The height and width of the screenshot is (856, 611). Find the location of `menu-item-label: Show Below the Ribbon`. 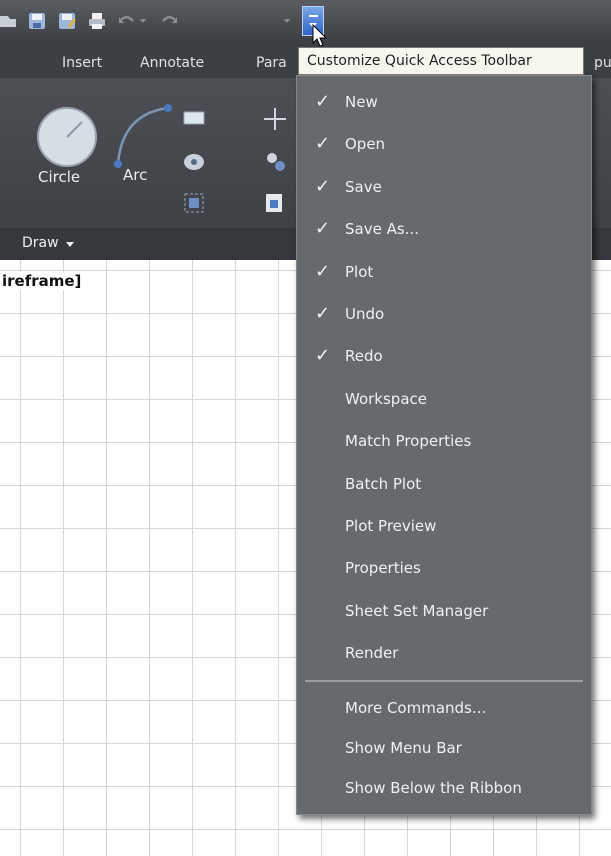

menu-item-label: Show Below the Ribbon is located at coordinates (433, 788).